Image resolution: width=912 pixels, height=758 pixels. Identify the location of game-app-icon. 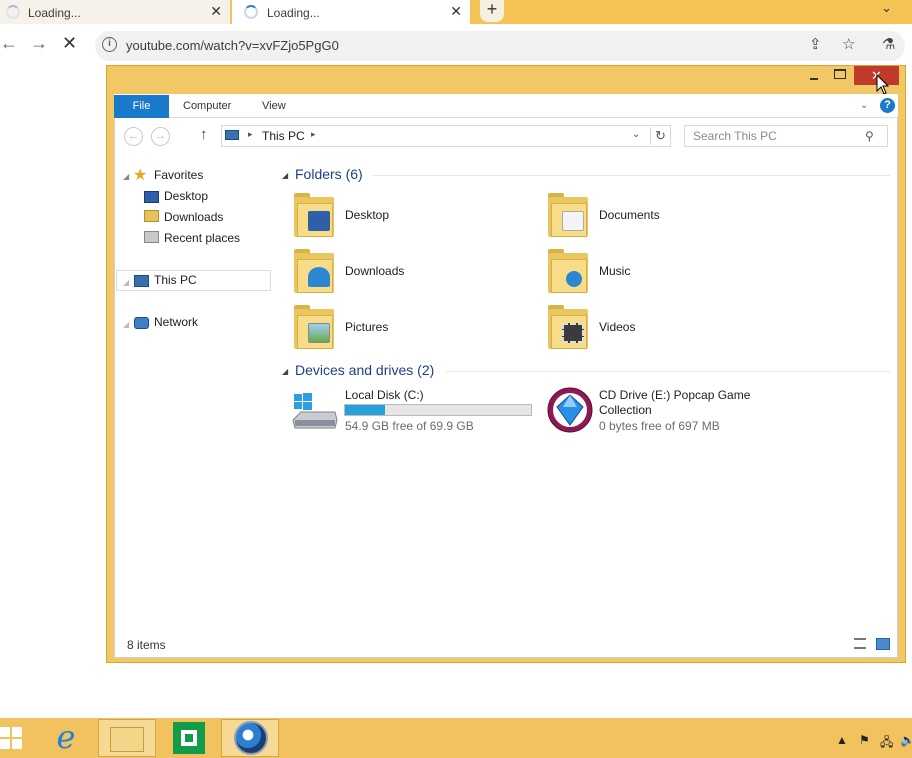
(251, 738).